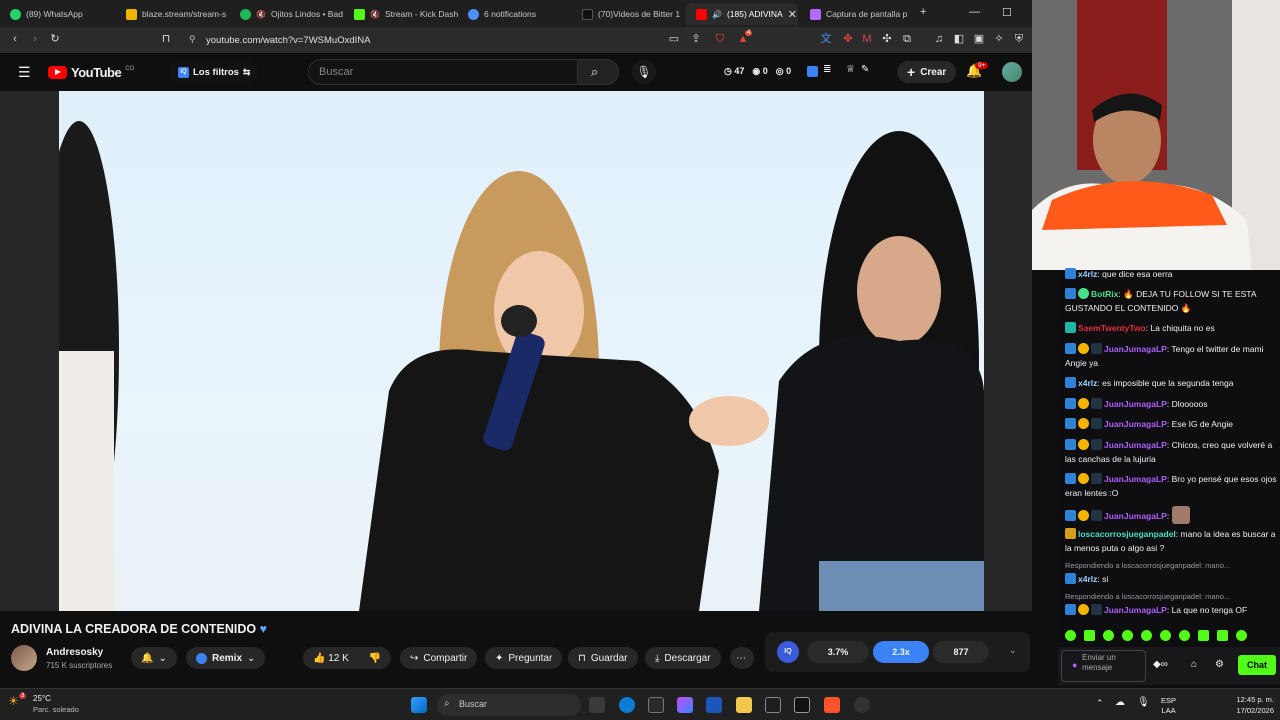 The height and width of the screenshot is (720, 1280). What do you see at coordinates (714, 705) in the screenshot?
I see `store-app-icon` at bounding box center [714, 705].